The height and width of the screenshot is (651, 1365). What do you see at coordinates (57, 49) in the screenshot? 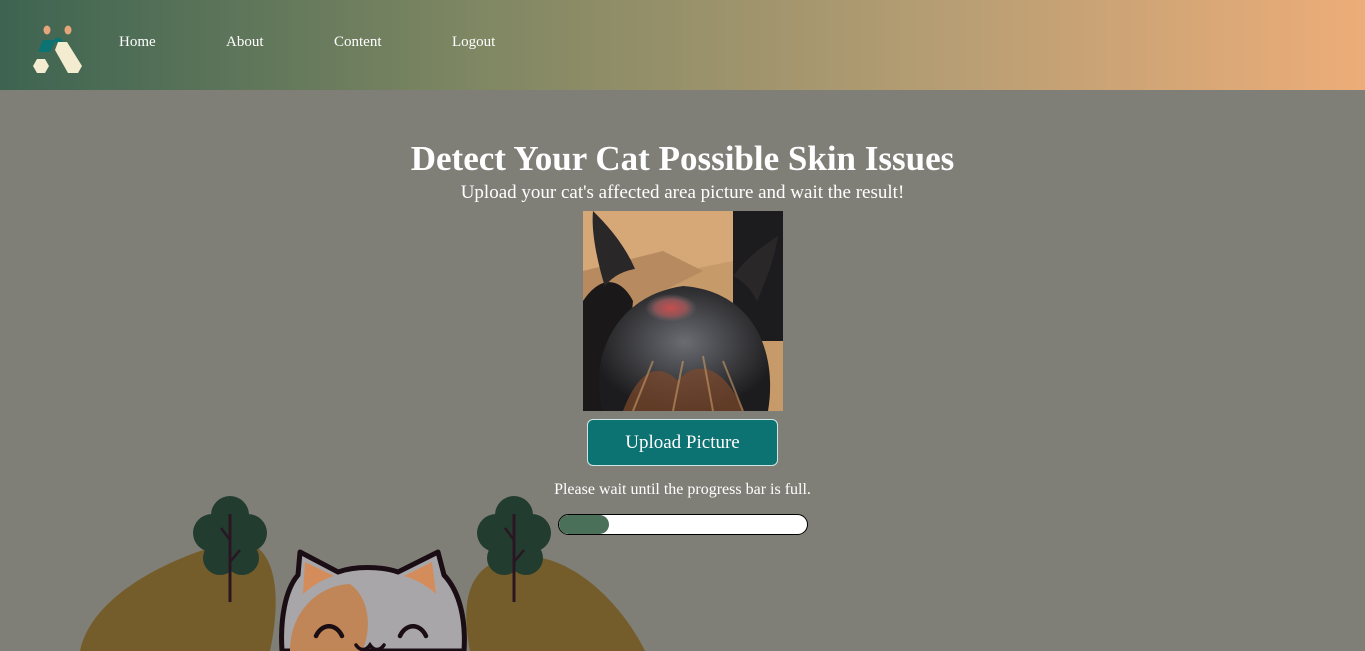
I see `cat-logo-icon` at bounding box center [57, 49].